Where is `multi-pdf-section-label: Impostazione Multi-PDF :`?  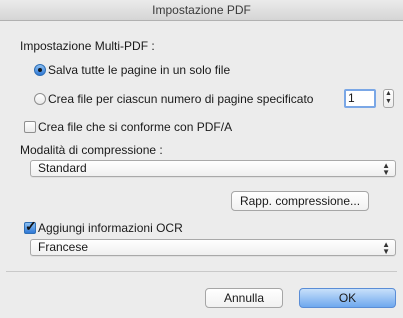 multi-pdf-section-label: Impostazione Multi-PDF : is located at coordinates (87, 46).